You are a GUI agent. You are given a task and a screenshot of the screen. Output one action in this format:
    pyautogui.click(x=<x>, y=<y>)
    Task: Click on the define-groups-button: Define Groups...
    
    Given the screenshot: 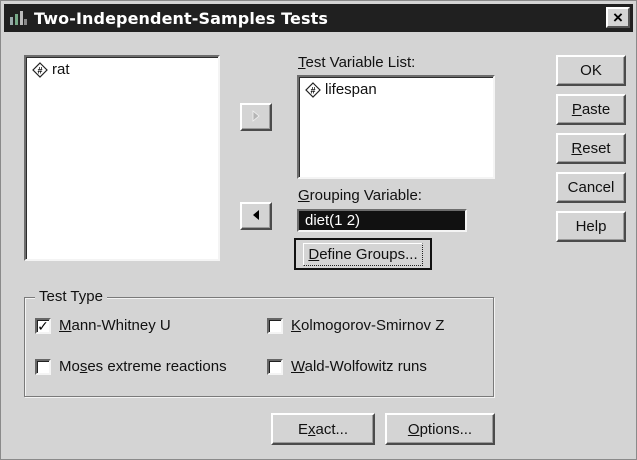 What is the action you would take?
    pyautogui.click(x=363, y=254)
    